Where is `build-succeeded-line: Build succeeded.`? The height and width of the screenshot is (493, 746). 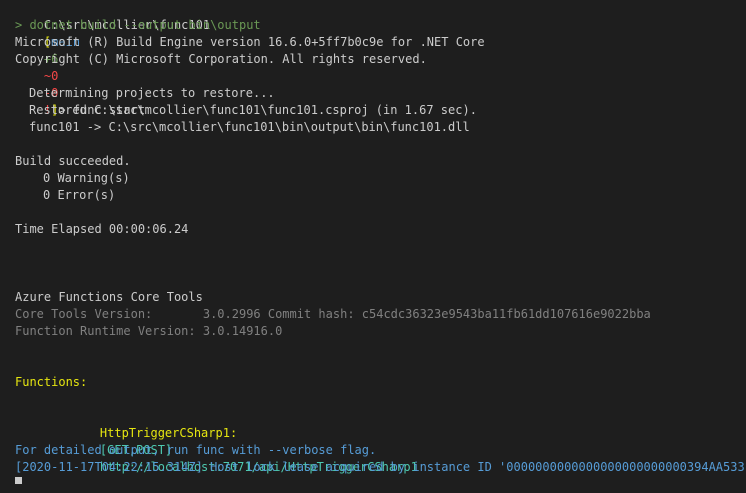
build-succeeded-line: Build succeeded. is located at coordinates (73, 161).